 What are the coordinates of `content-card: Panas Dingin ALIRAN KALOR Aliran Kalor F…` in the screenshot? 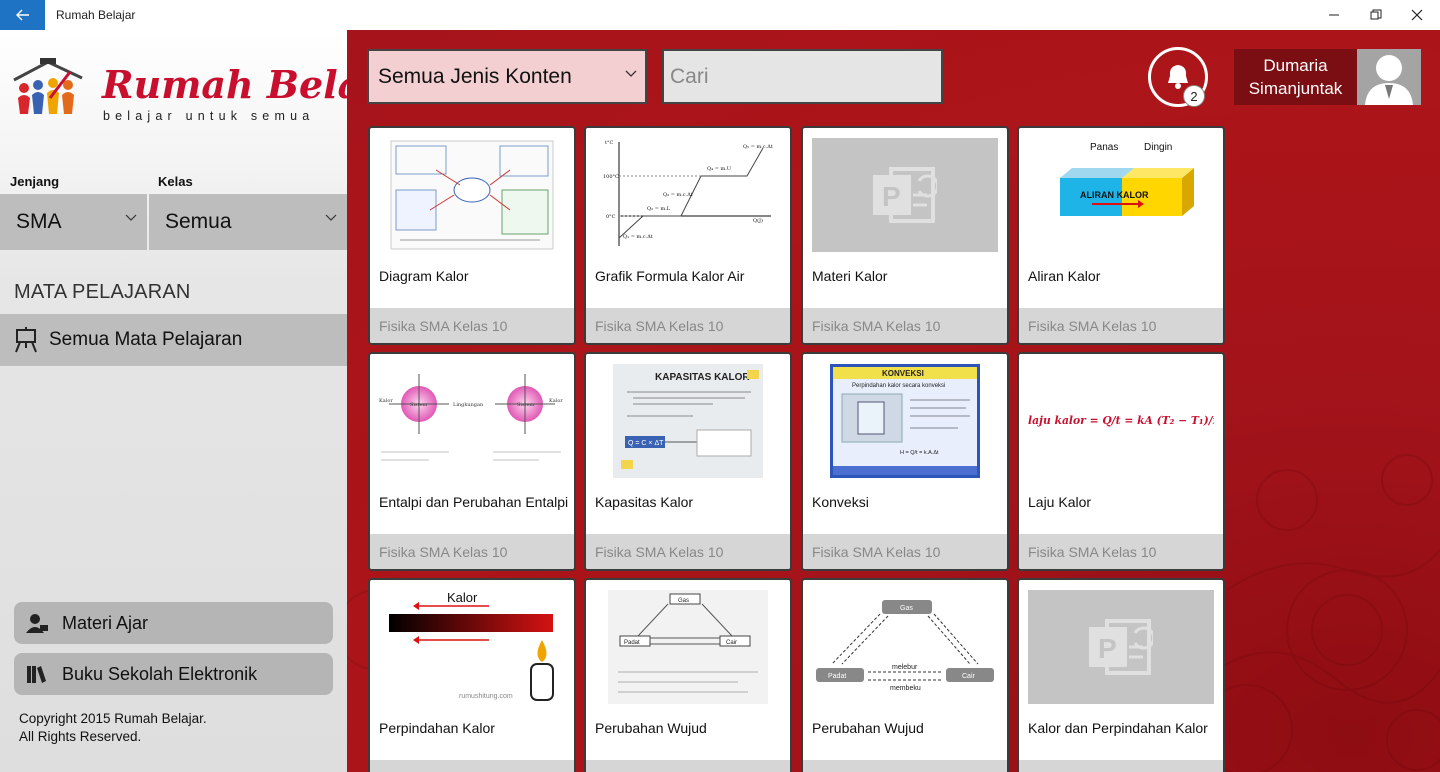 It's located at (1121, 235).